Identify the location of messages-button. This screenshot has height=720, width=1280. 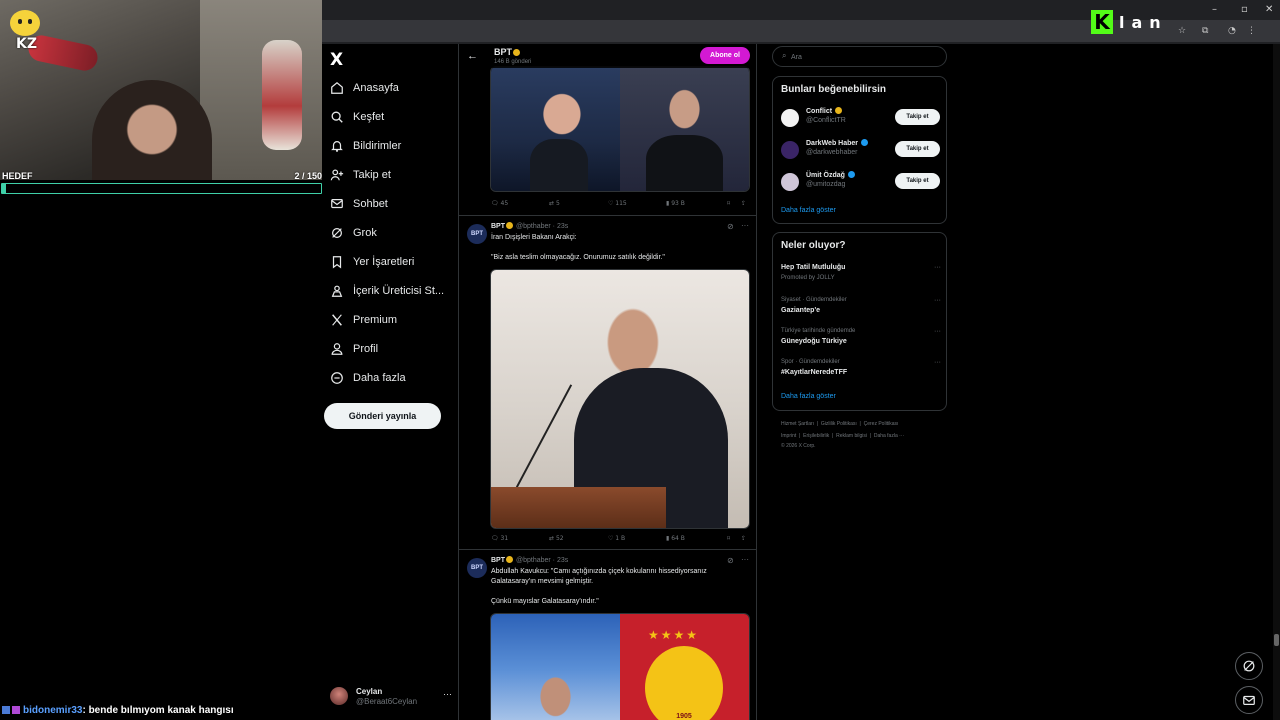
(1249, 700).